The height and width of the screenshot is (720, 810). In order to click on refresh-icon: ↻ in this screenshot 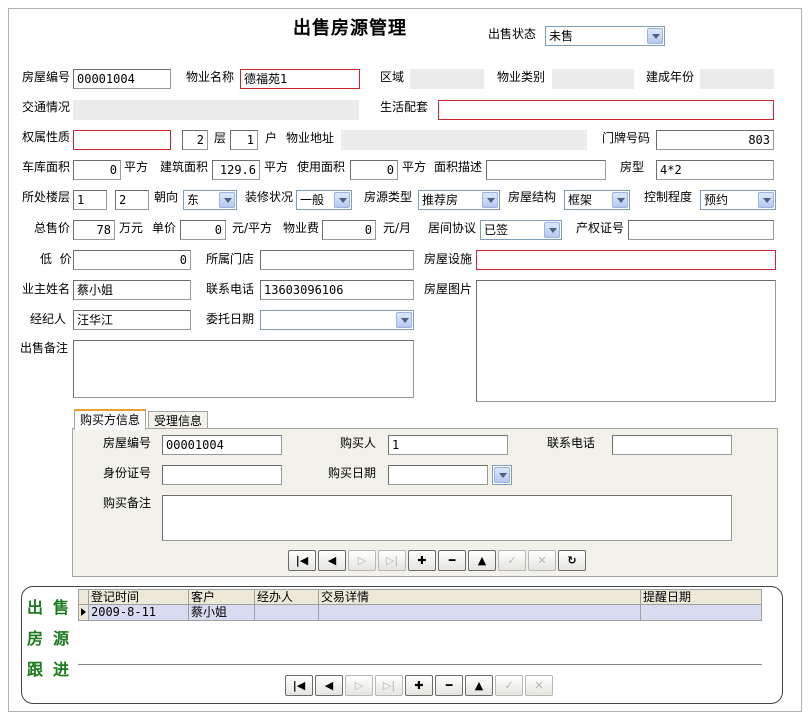, I will do `click(572, 560)`.